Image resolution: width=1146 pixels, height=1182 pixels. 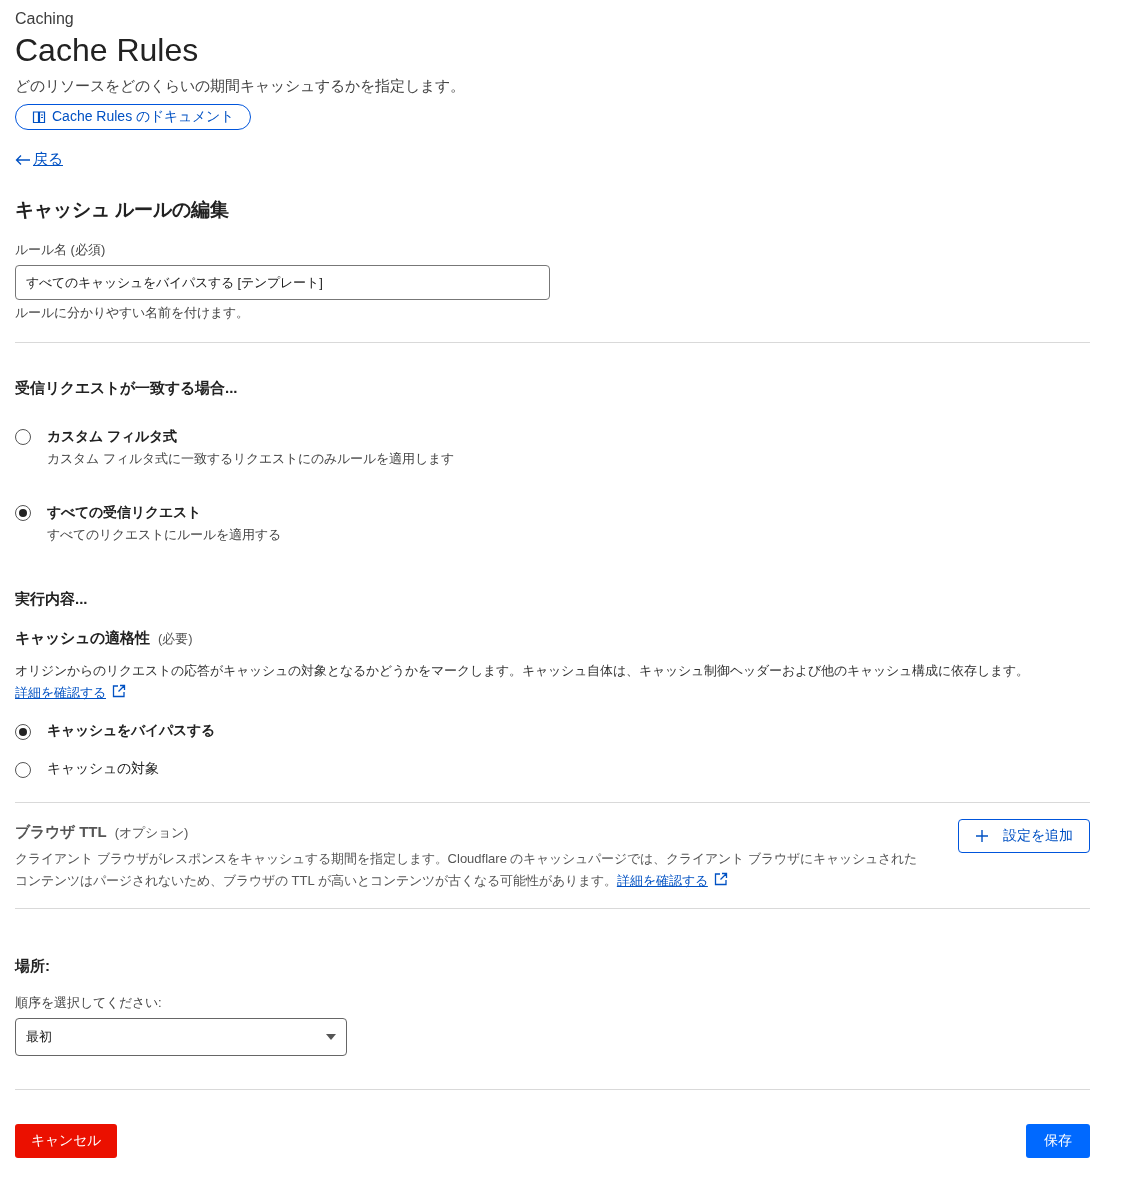 I want to click on setting-title: キャッシュの適格性, so click(x=82, y=638).